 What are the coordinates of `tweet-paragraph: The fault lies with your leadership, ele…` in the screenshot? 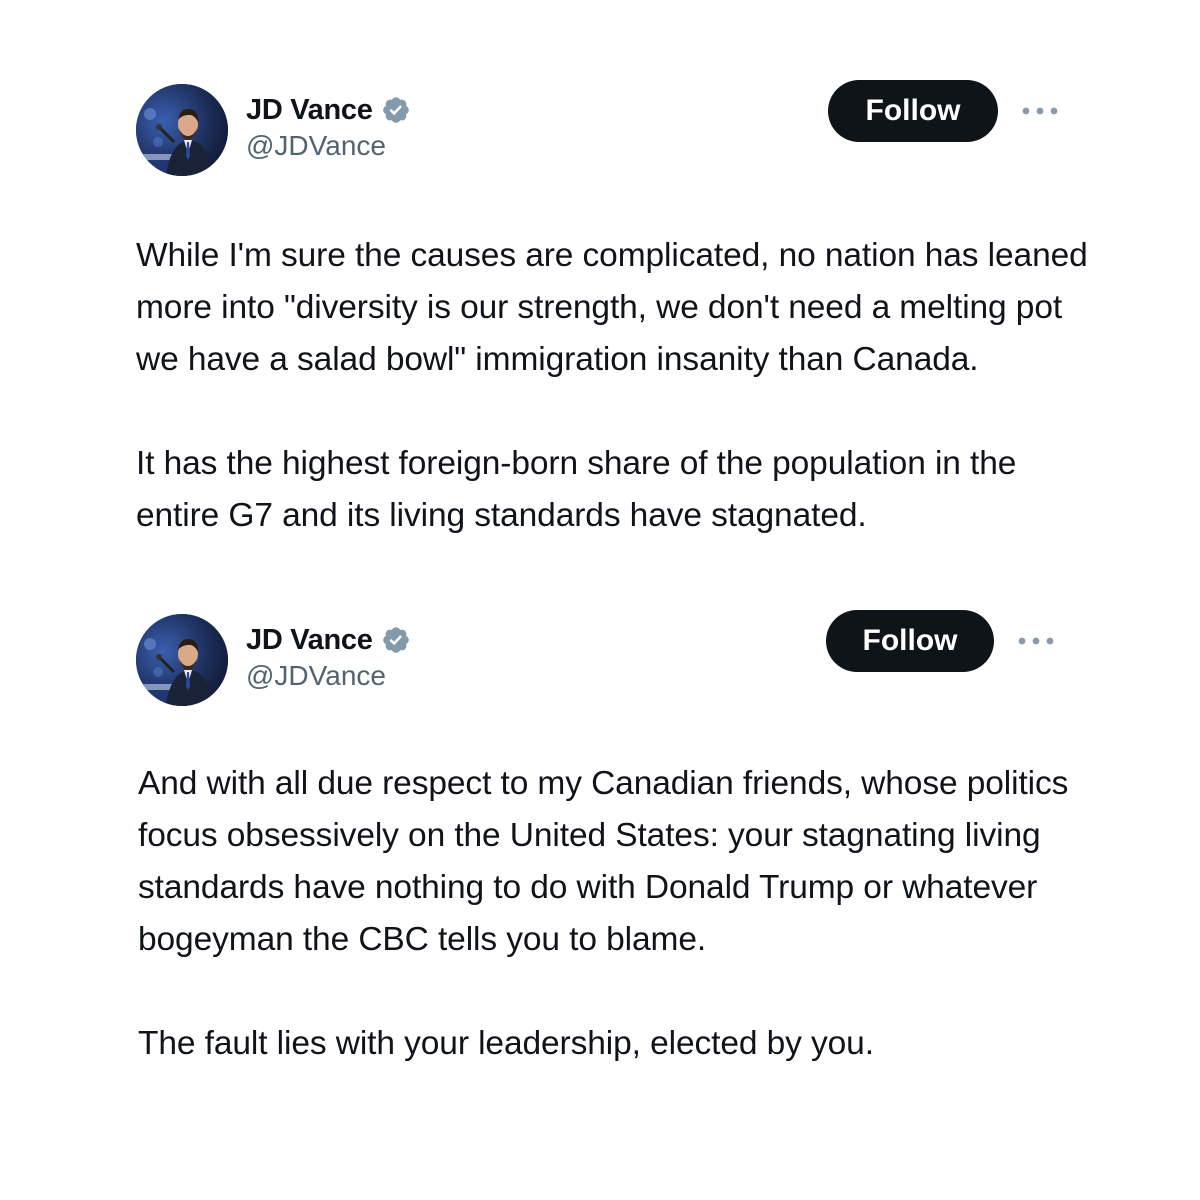 It's located at (506, 1043).